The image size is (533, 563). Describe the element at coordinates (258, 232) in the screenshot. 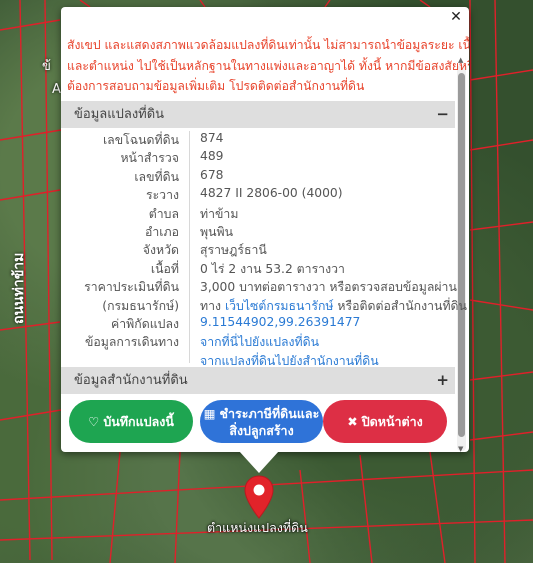

I see `field-row-district: อำเภอ พุนพิน` at that location.